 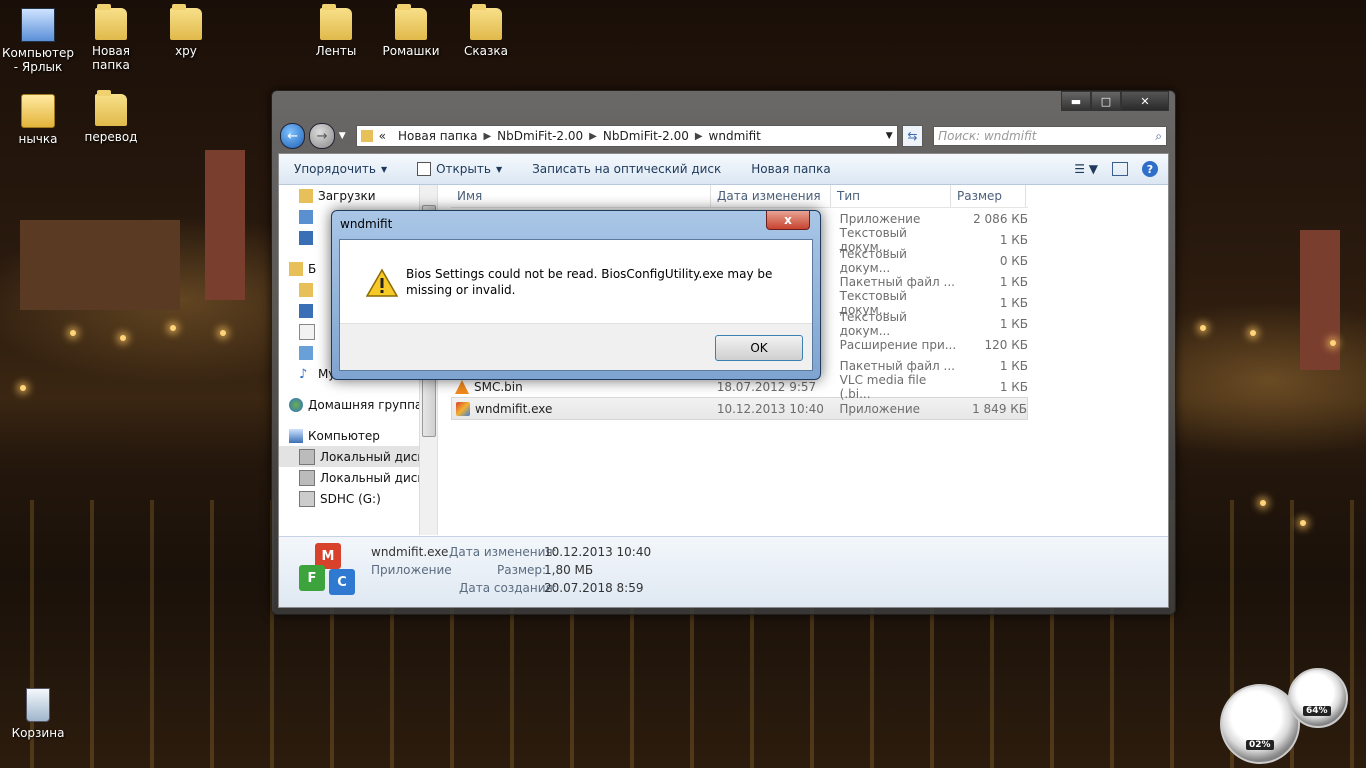 What do you see at coordinates (303, 374) in the screenshot?
I see `music-icon: ♪` at bounding box center [303, 374].